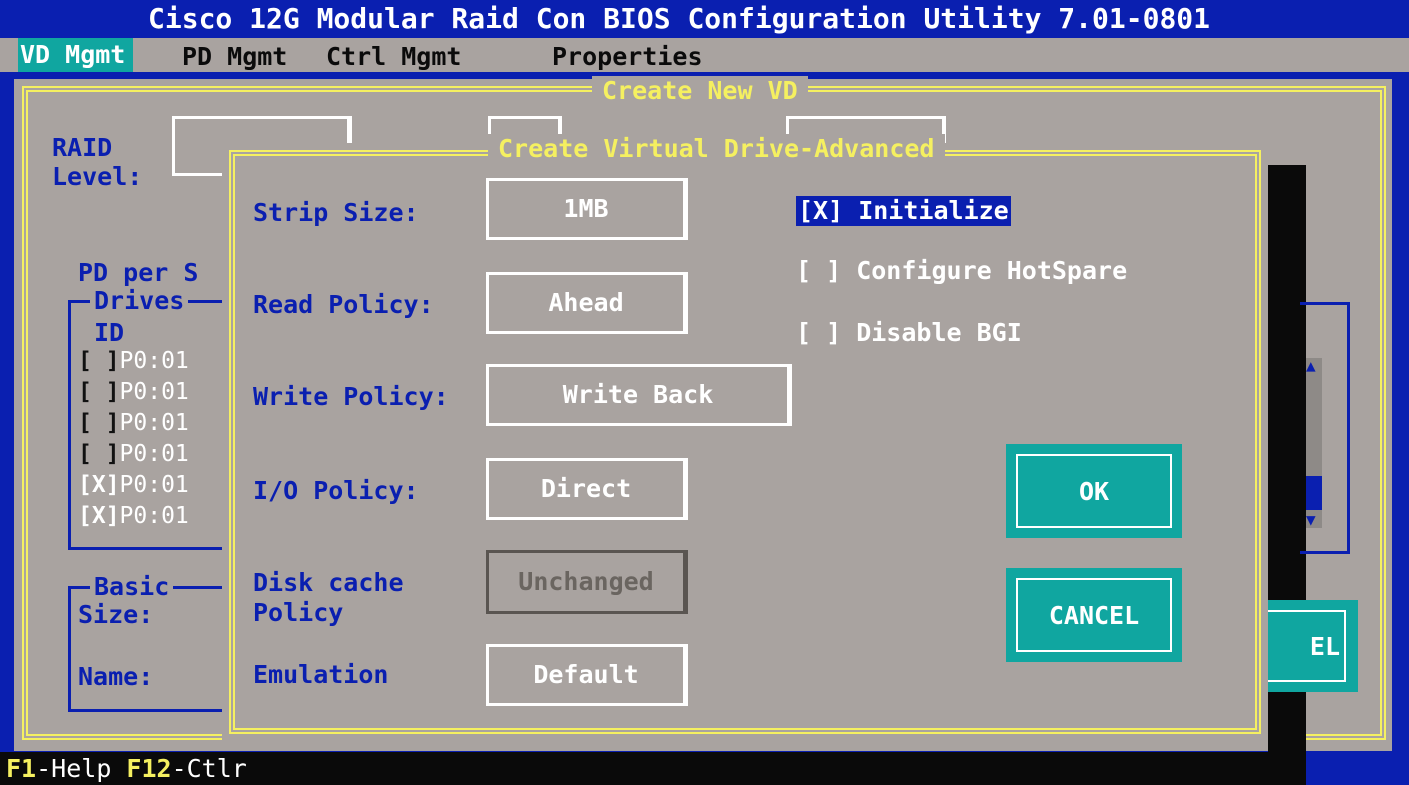 This screenshot has width=1409, height=785. I want to click on menu-ctrl-mgmt: Ctrl Mgmt, so click(393, 57).